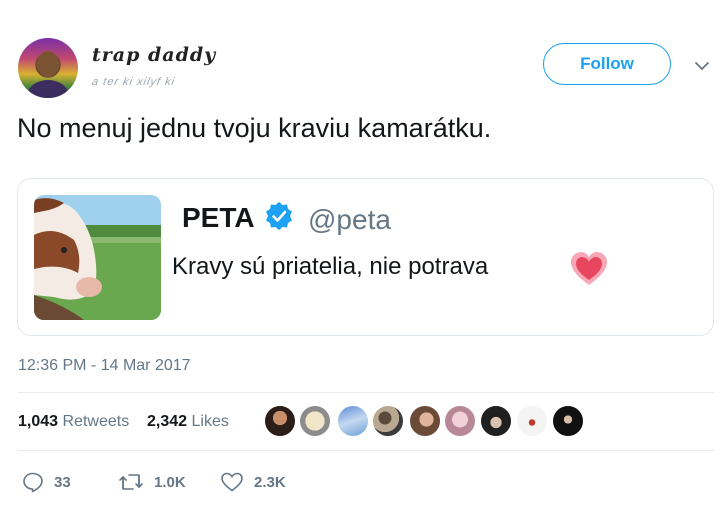 This screenshot has height=522, width=728. I want to click on retweet-icon, so click(131, 482).